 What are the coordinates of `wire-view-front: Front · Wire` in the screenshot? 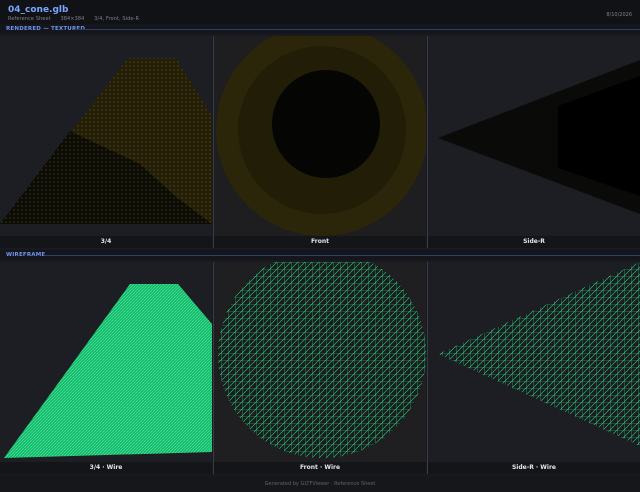 It's located at (320, 368).